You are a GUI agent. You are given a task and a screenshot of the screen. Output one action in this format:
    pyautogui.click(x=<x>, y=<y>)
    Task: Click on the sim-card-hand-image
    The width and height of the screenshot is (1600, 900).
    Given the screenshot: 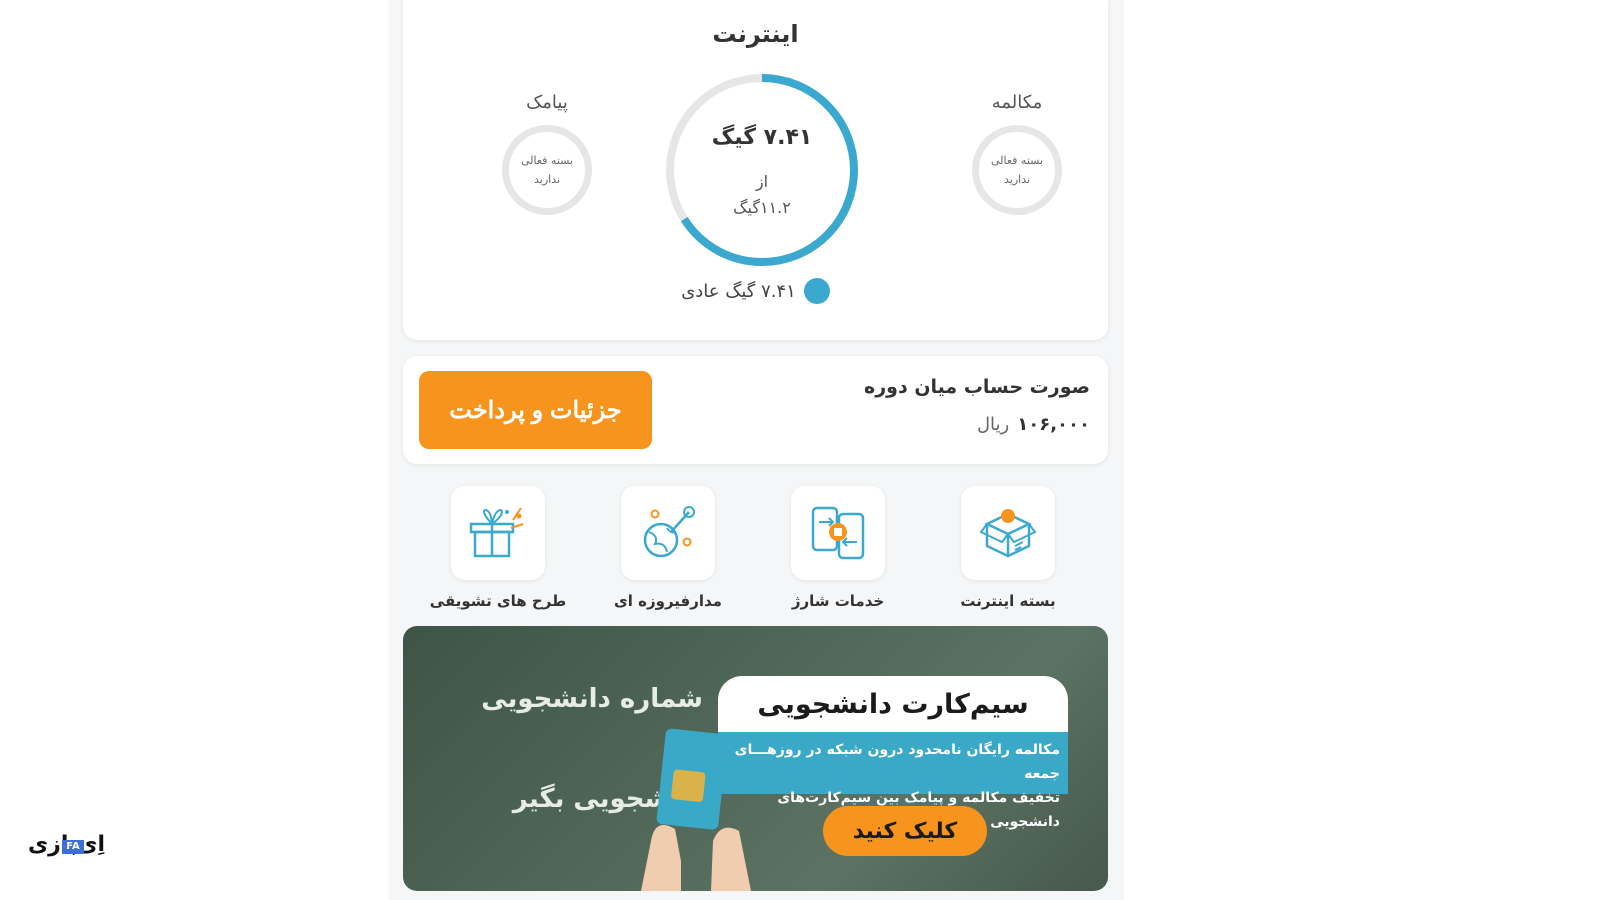 What is the action you would take?
    pyautogui.click(x=696, y=809)
    